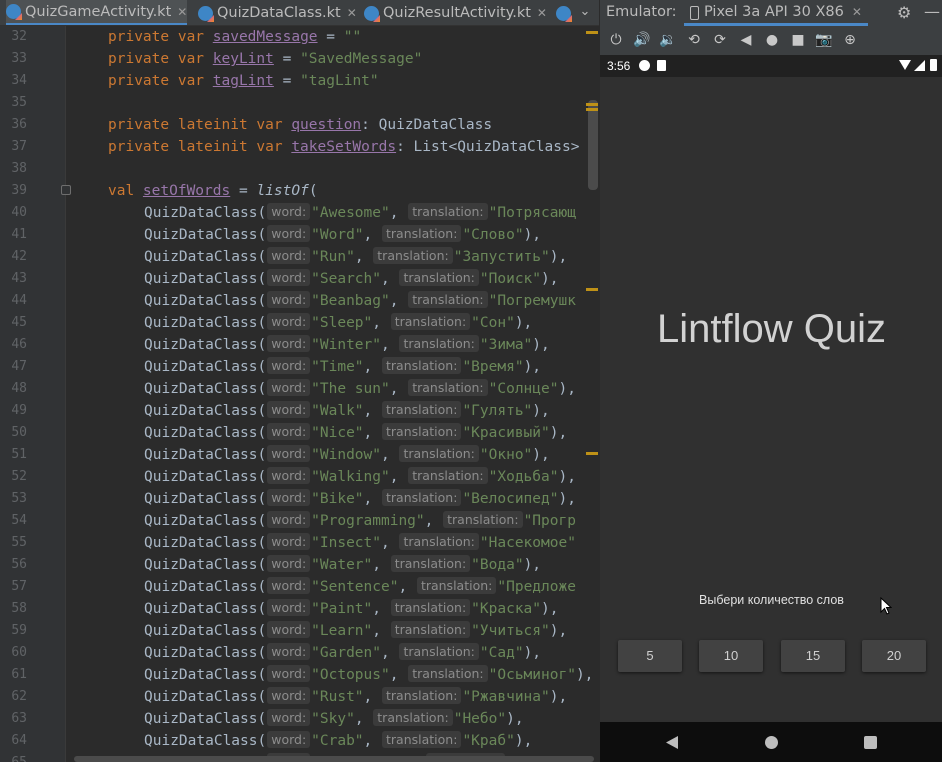 This screenshot has width=942, height=762. I want to click on tab-quizdataclass: QuizDataClass.kt ✕, so click(277, 12).